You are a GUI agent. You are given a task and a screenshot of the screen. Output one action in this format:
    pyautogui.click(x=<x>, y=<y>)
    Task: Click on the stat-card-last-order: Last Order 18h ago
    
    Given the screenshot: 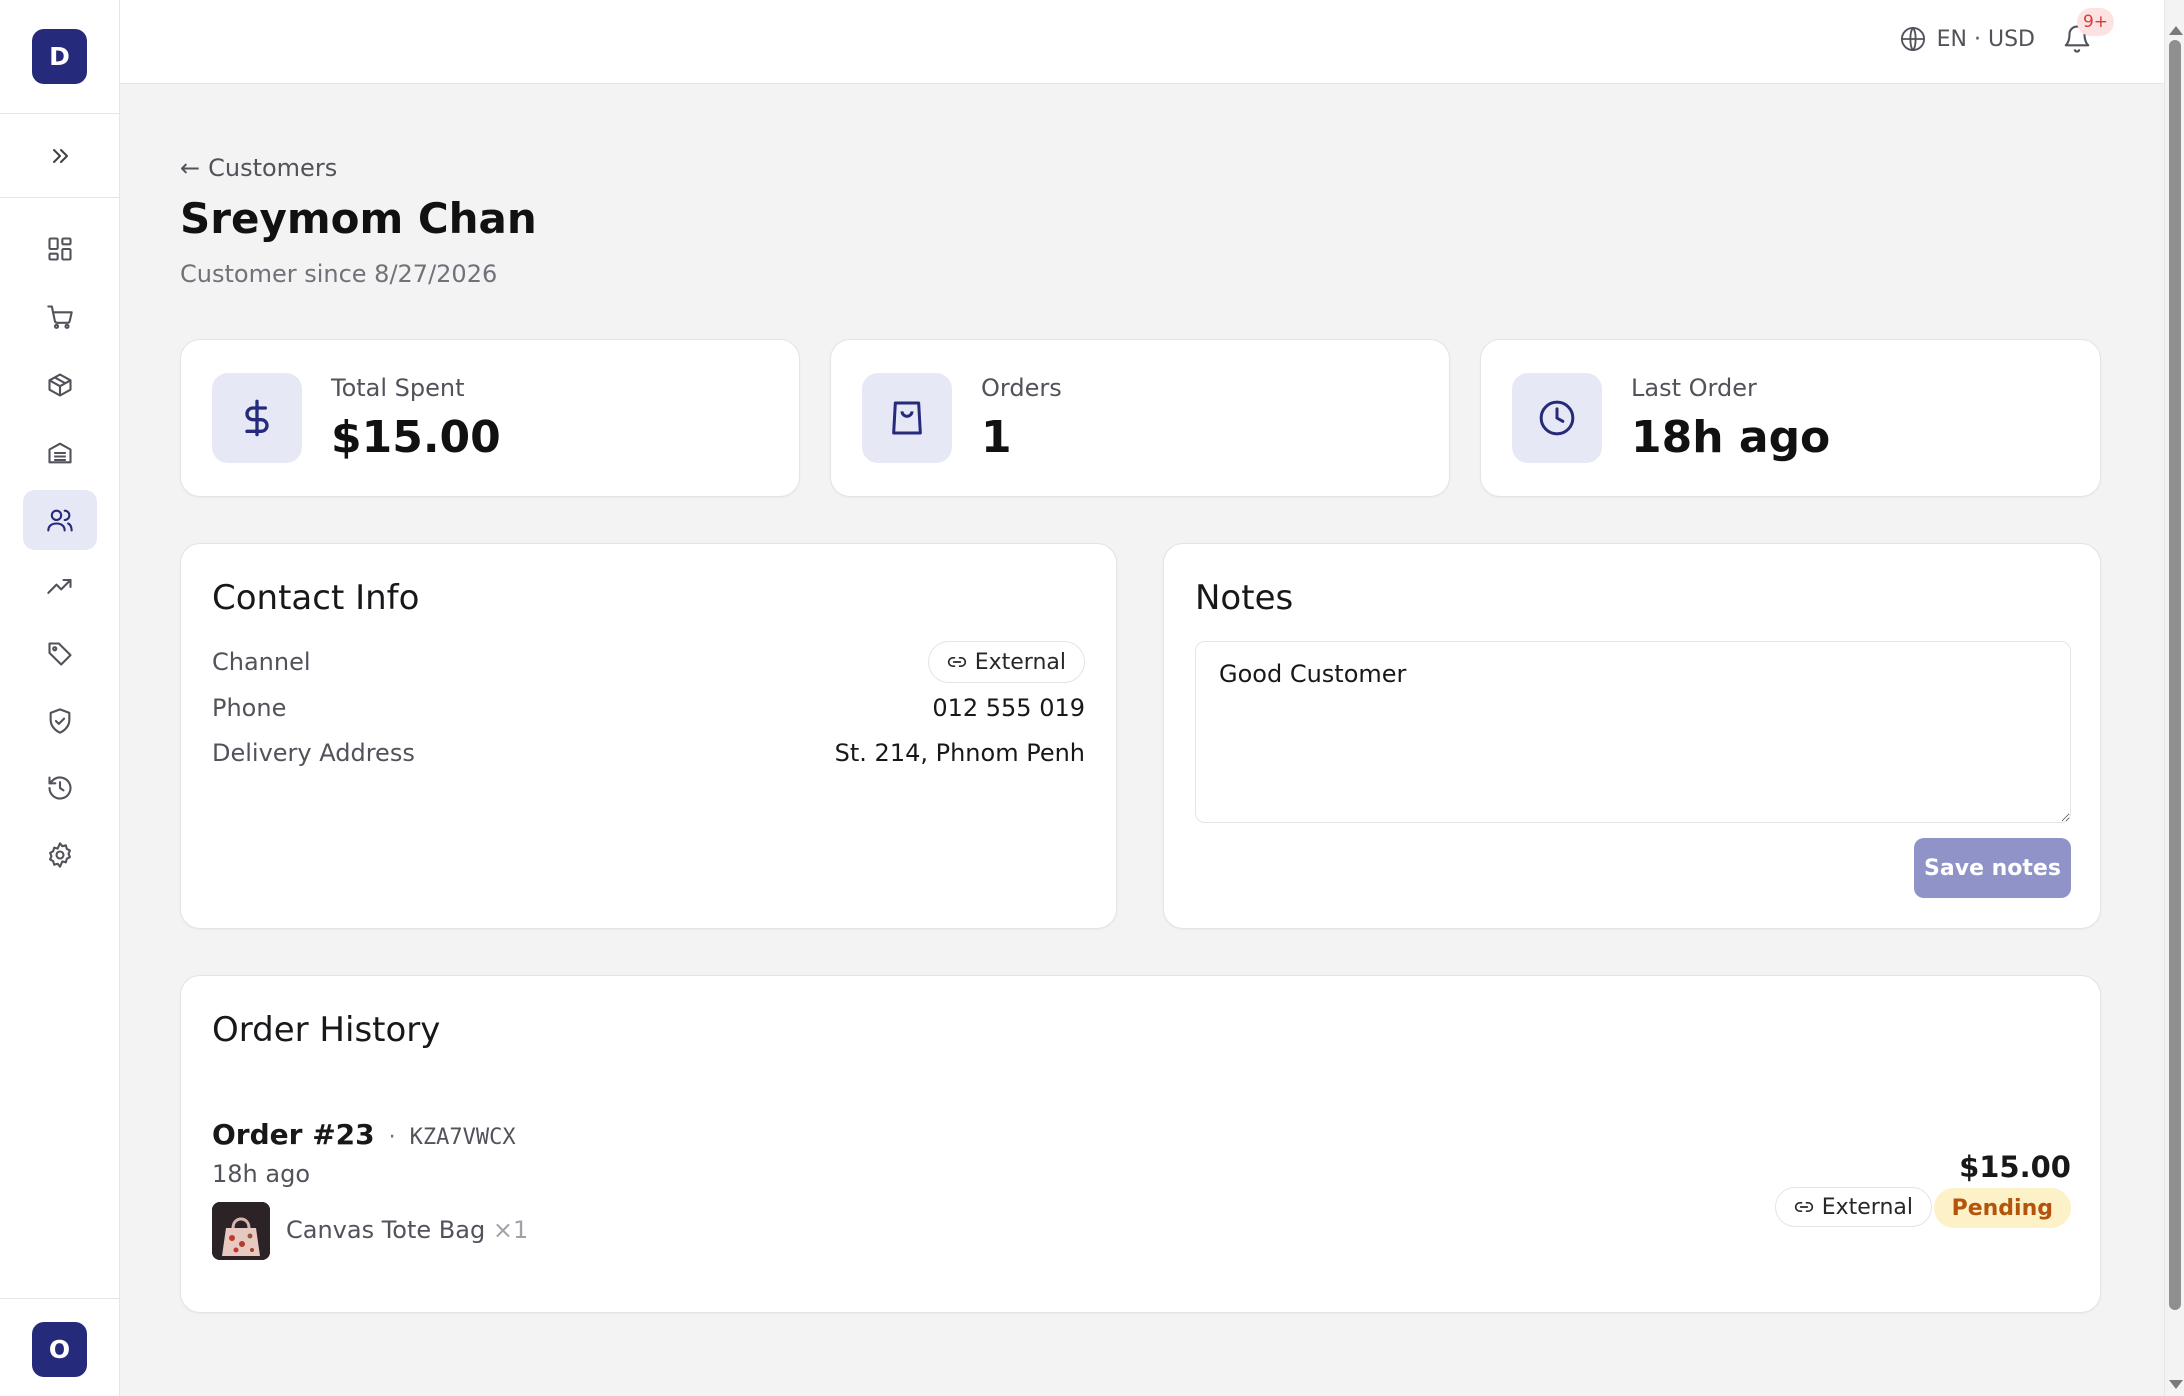 What is the action you would take?
    pyautogui.click(x=1790, y=418)
    